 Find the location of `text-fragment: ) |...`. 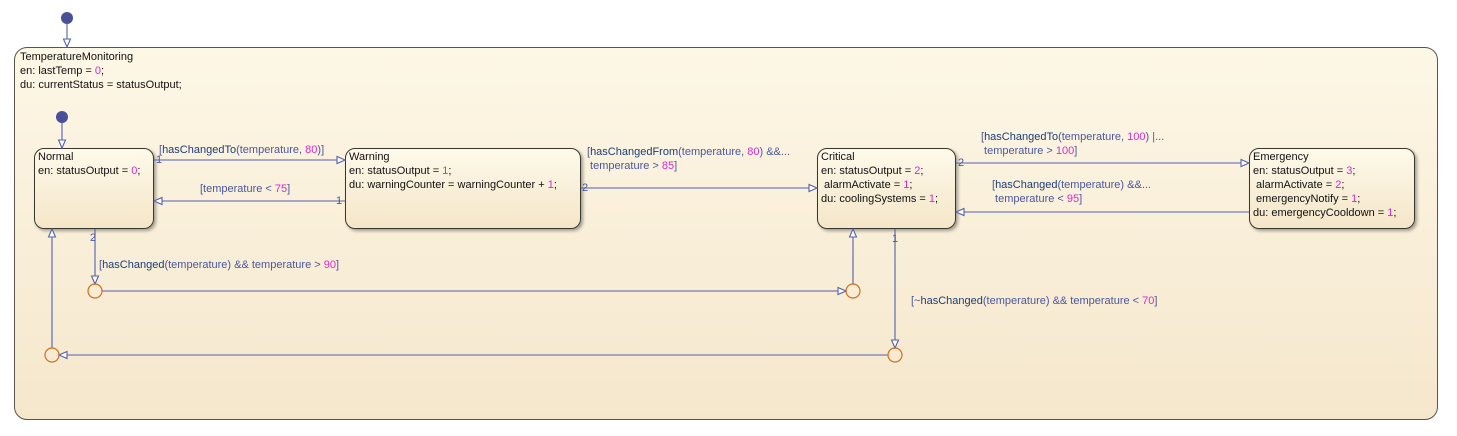

text-fragment: ) |... is located at coordinates (1155, 137).